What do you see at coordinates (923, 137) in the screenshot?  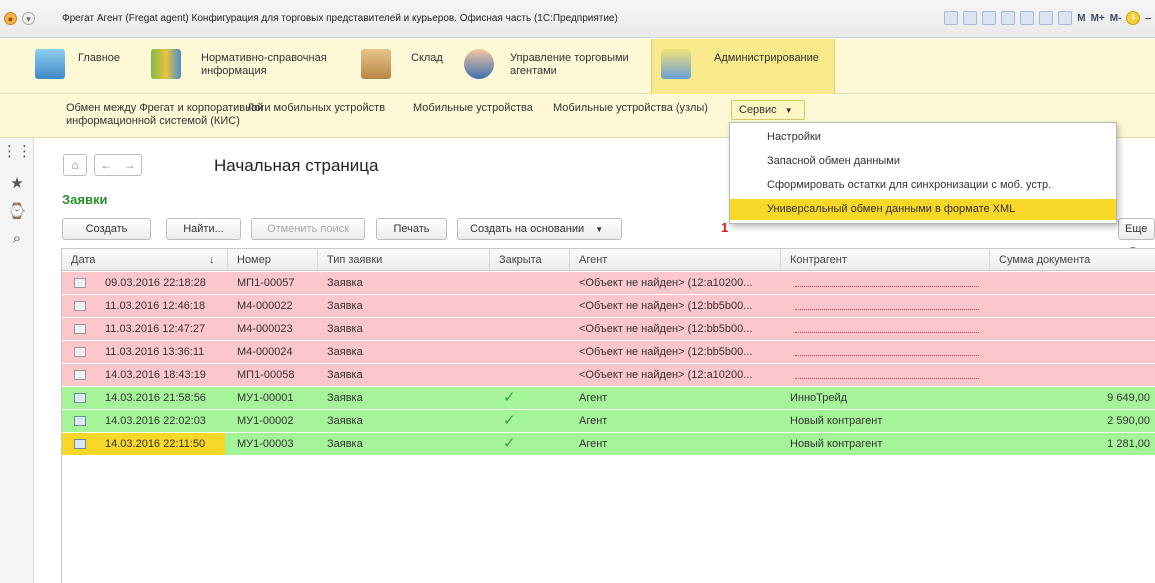 I see `menu-item-settings: Настройки` at bounding box center [923, 137].